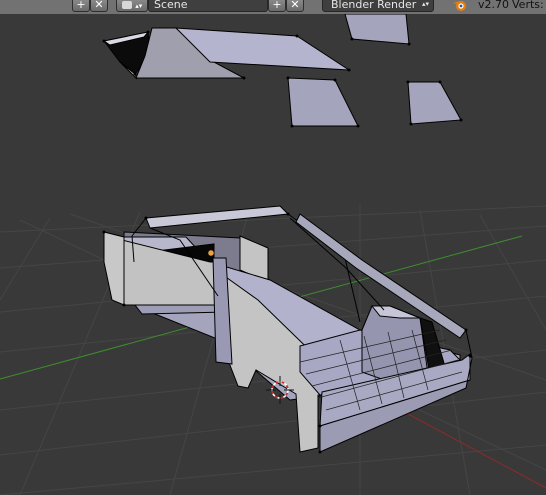  I want to click on add-screen-button: +, so click(81, 6).